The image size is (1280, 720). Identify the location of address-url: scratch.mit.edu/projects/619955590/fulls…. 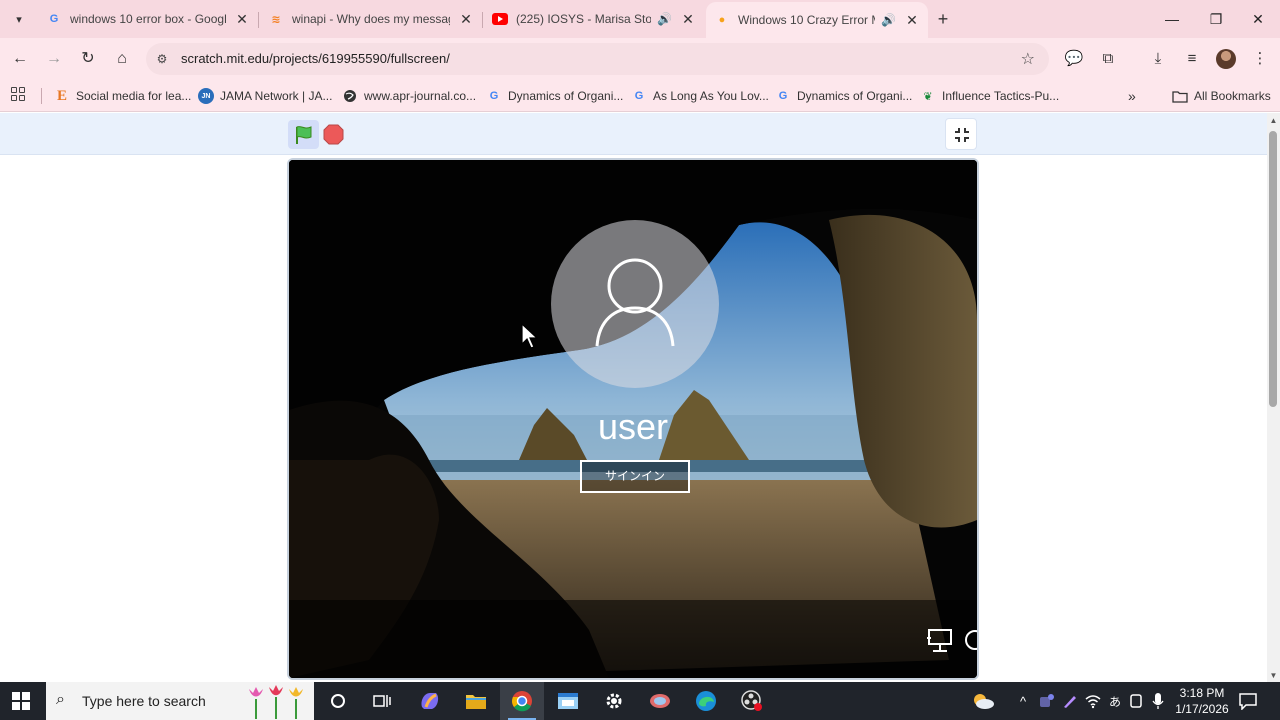
(315, 58).